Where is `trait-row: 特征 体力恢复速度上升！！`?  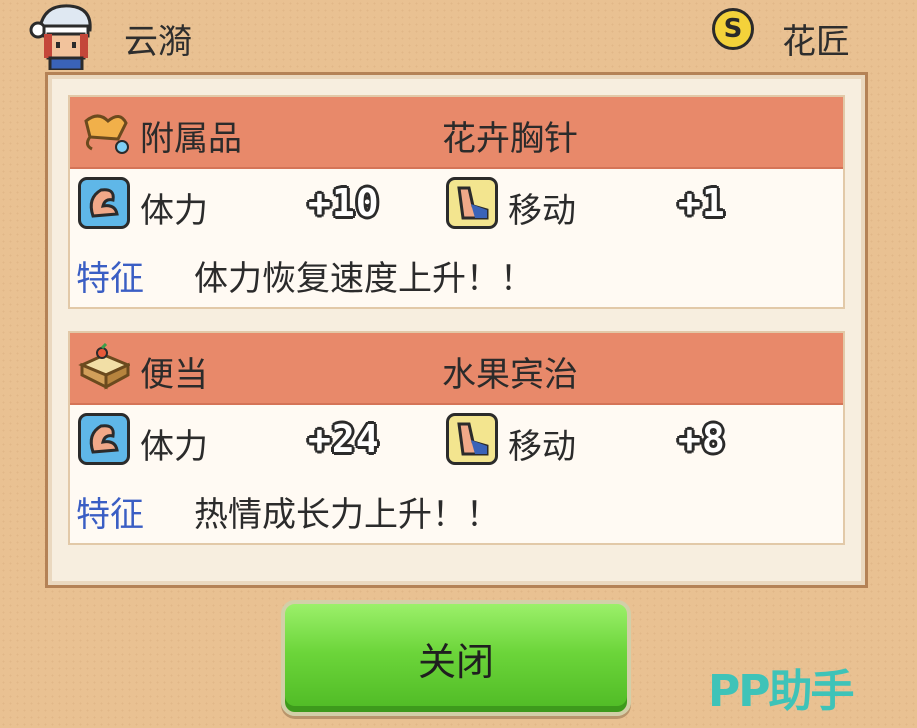
trait-row: 特征 体力恢复速度上升！！ is located at coordinates (456, 276).